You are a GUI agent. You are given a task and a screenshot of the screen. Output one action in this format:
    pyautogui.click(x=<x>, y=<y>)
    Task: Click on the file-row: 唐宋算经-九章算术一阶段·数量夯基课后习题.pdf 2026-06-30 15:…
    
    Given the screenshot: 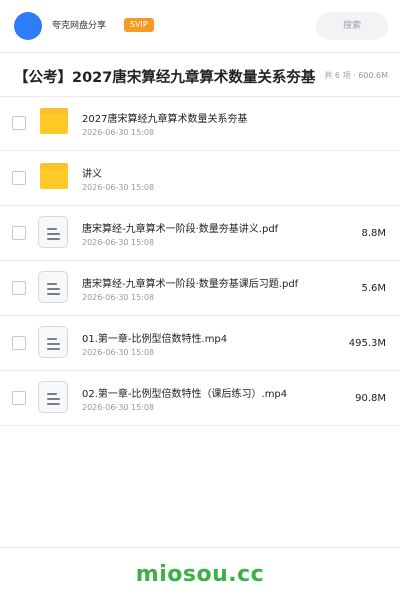 What is the action you would take?
    pyautogui.click(x=200, y=288)
    